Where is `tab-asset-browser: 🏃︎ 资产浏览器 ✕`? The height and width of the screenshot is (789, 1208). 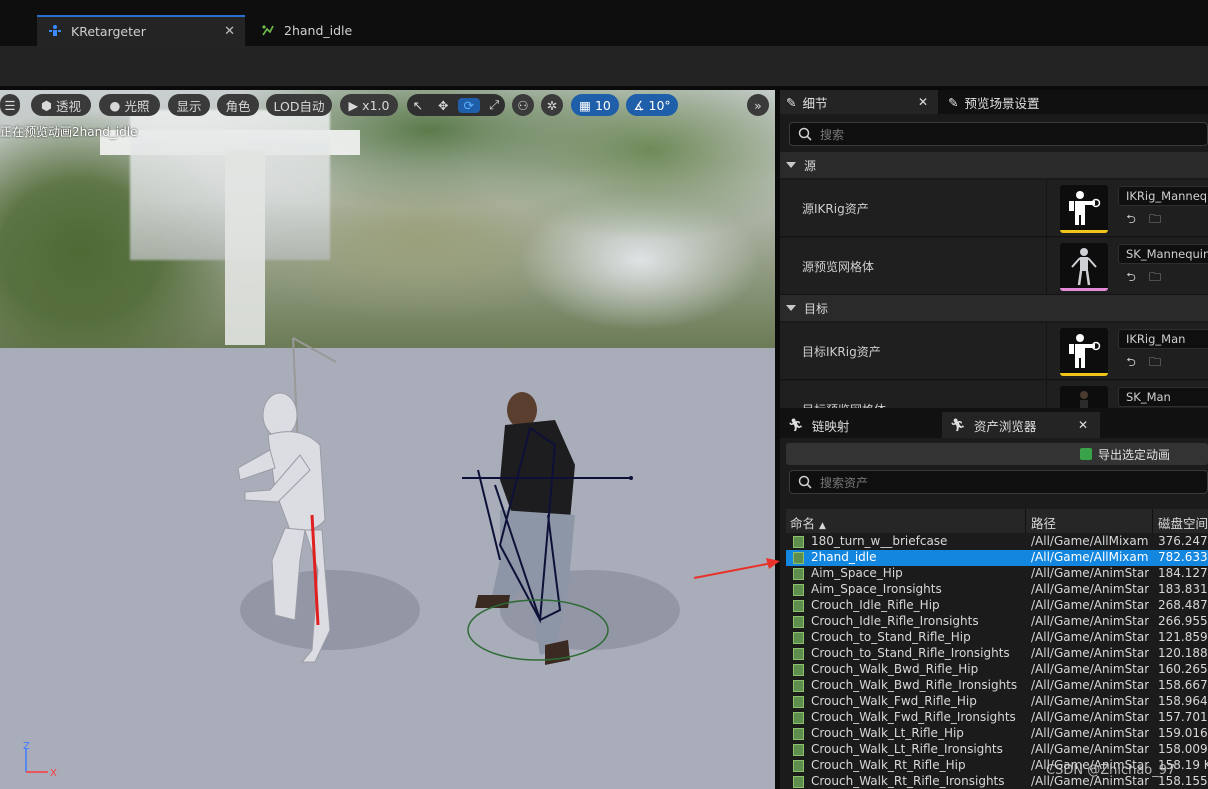 tab-asset-browser: 🏃︎ 资产浏览器 ✕ is located at coordinates (1021, 425).